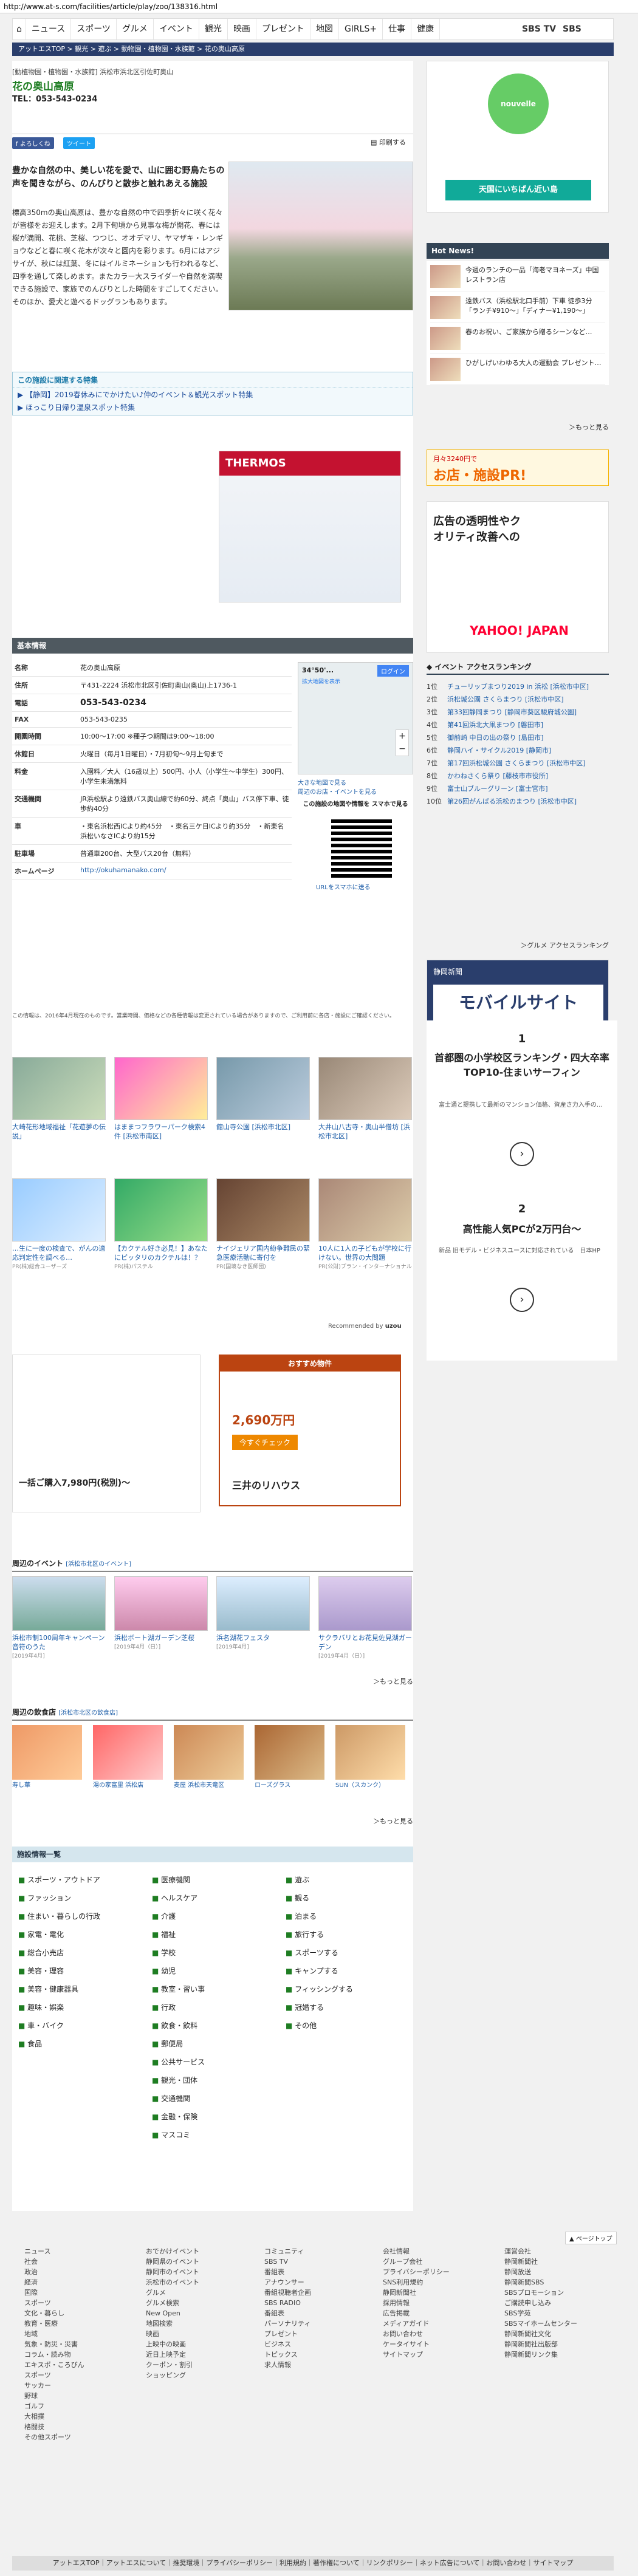 Image resolution: width=638 pixels, height=2576 pixels. What do you see at coordinates (54, 2406) in the screenshot?
I see `footer-link: ゴルフ` at bounding box center [54, 2406].